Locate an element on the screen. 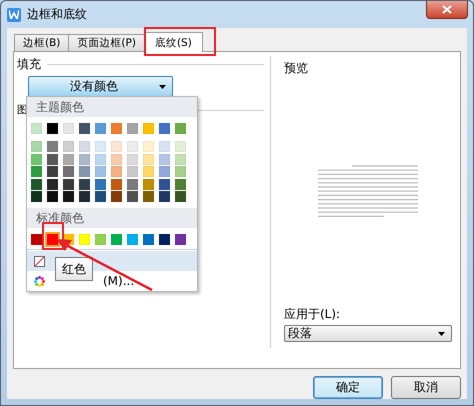  app-icon is located at coordinates (14, 15).